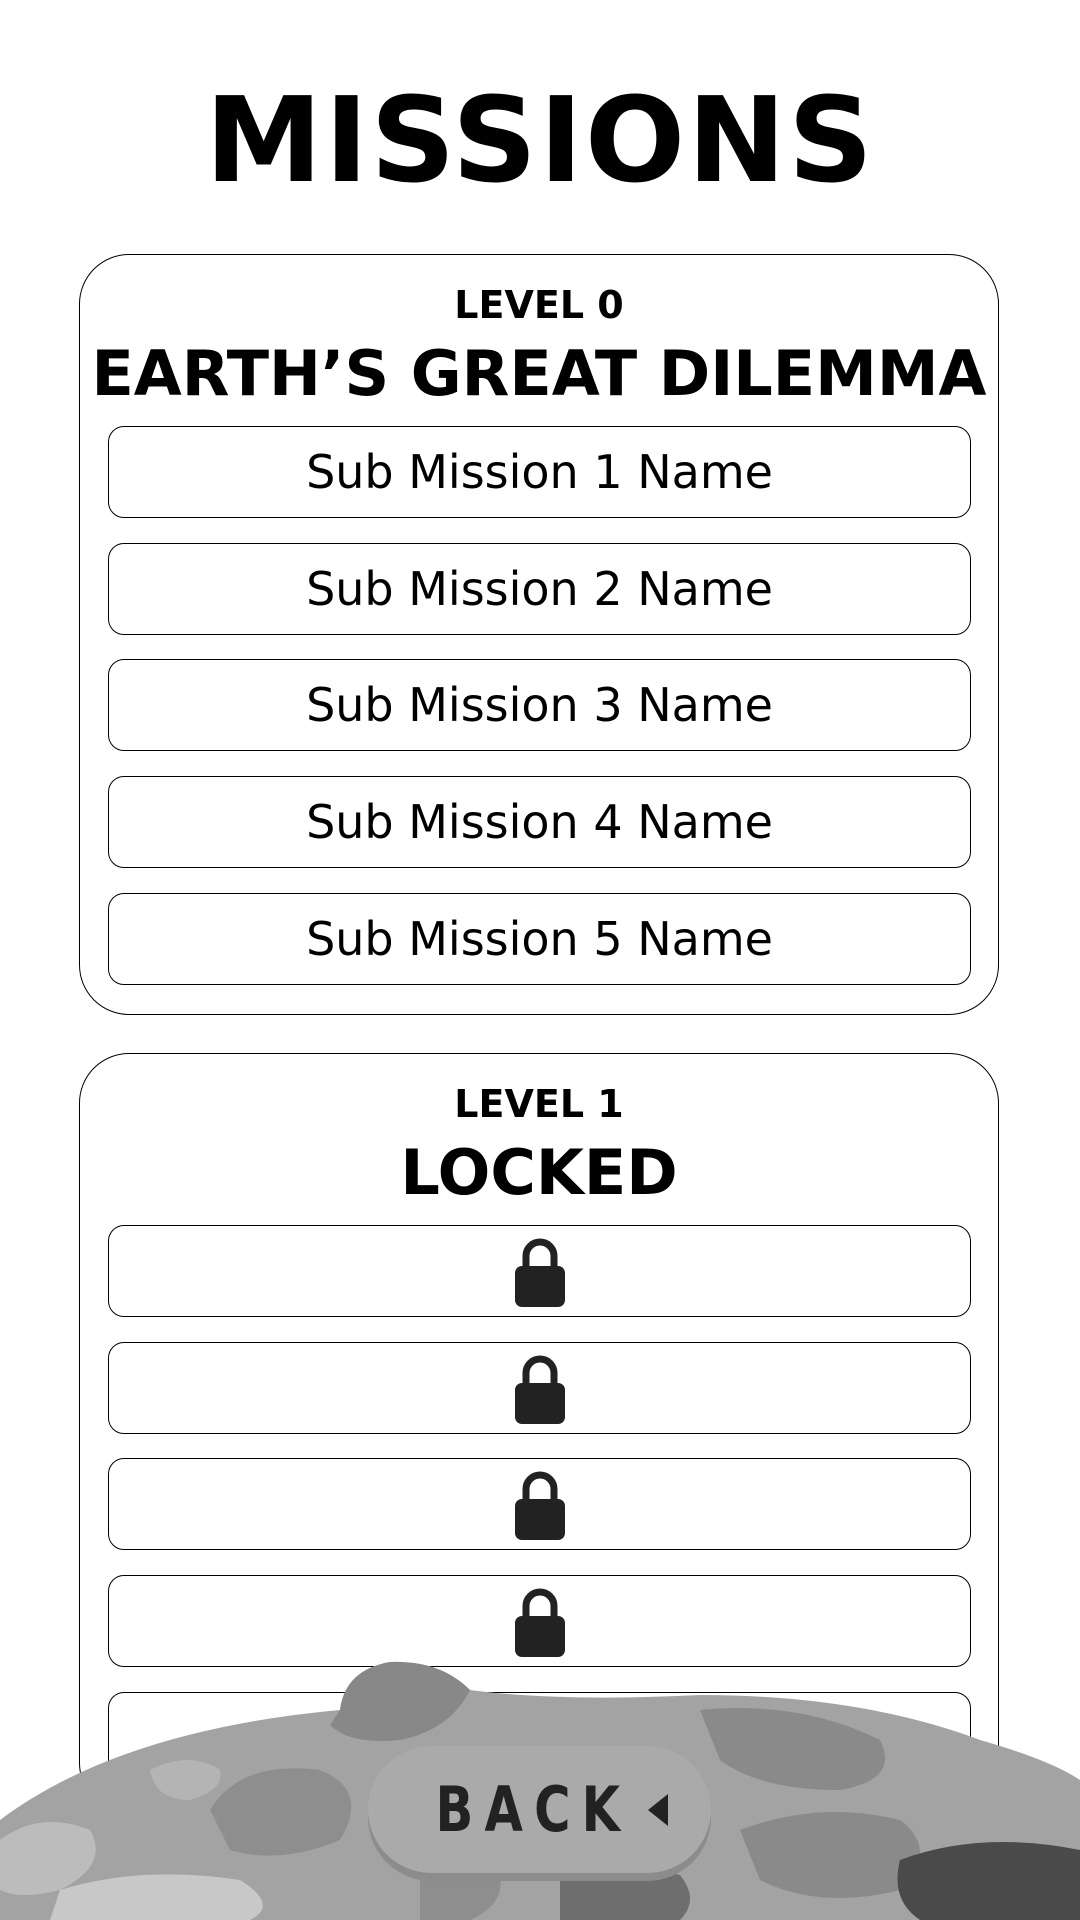  I want to click on level-0-label: LEVEL 0, so click(539, 305).